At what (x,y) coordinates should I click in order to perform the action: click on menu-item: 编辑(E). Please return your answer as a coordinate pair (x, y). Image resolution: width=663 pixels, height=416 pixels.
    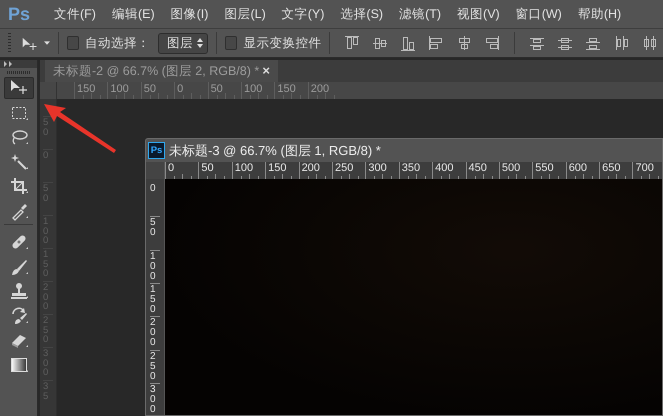
    Looking at the image, I should click on (133, 14).